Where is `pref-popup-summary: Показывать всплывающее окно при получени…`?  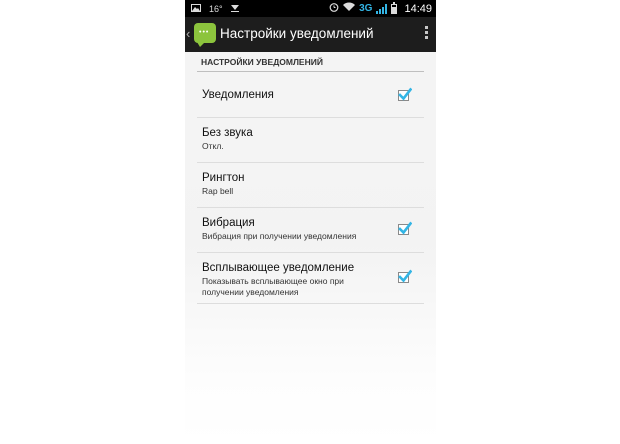
pref-popup-summary: Показывать всплывающее окно при получени… is located at coordinates (273, 286).